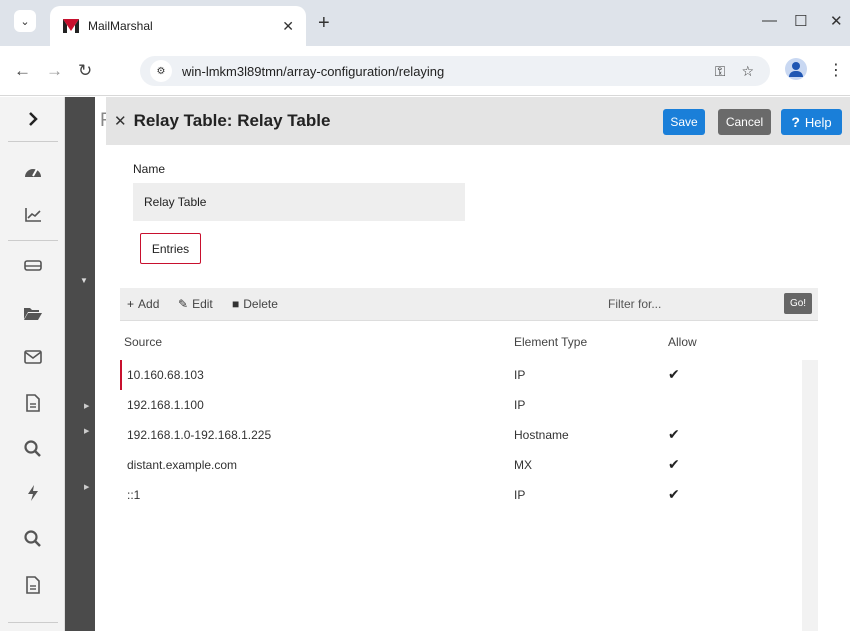 The height and width of the screenshot is (631, 850). I want to click on minimize-icon: —, so click(769, 20).